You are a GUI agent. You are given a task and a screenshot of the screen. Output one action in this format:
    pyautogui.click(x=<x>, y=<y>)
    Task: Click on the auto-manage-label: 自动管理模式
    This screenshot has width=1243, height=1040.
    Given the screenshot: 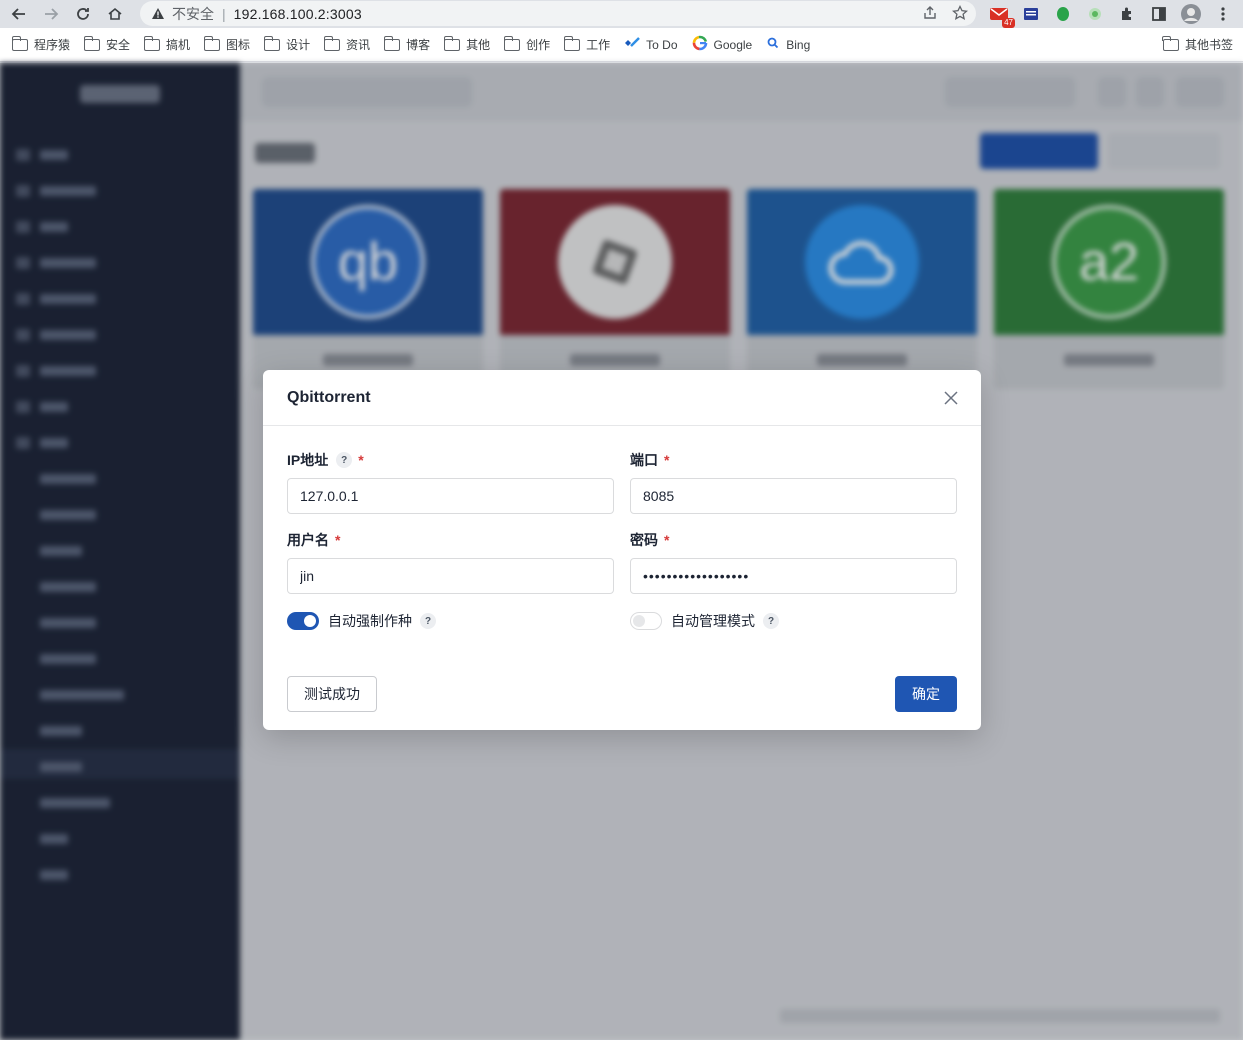 What is the action you would take?
    pyautogui.click(x=713, y=621)
    